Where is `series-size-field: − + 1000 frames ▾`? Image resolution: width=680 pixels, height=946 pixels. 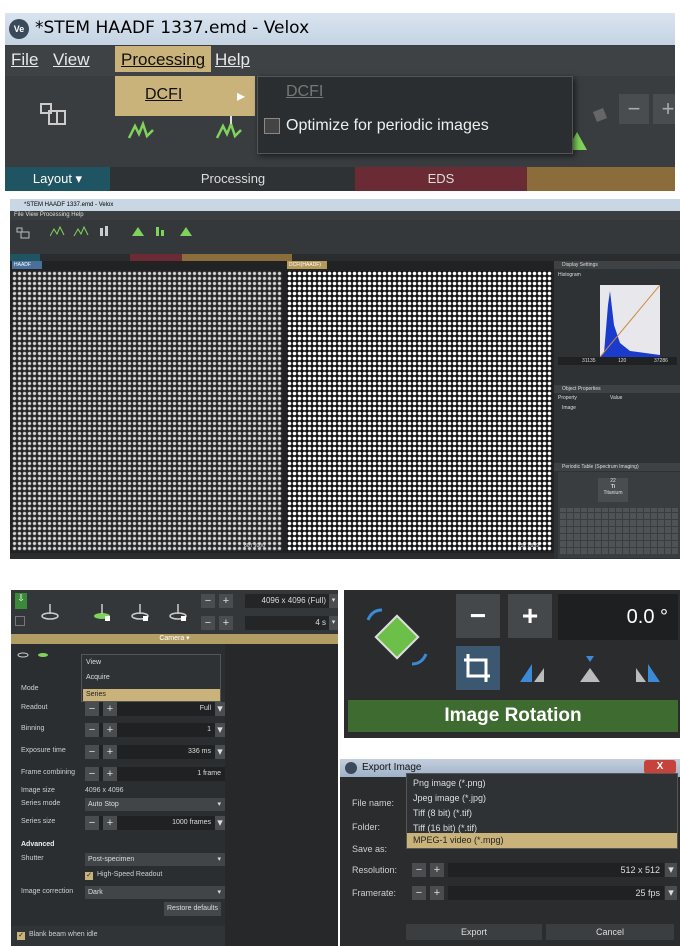 series-size-field: − + 1000 frames ▾ is located at coordinates (155, 823).